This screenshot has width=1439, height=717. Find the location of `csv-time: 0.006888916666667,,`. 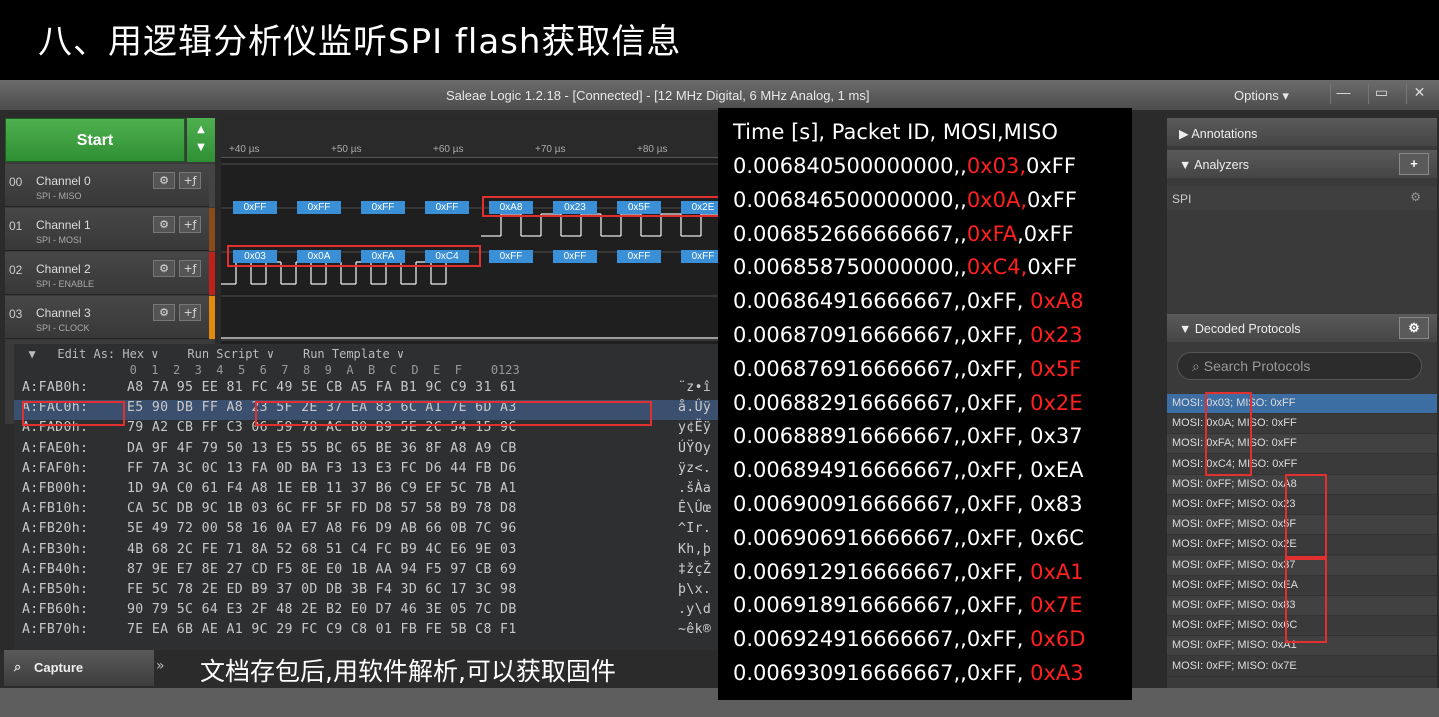

csv-time: 0.006888916666667,, is located at coordinates (850, 436).